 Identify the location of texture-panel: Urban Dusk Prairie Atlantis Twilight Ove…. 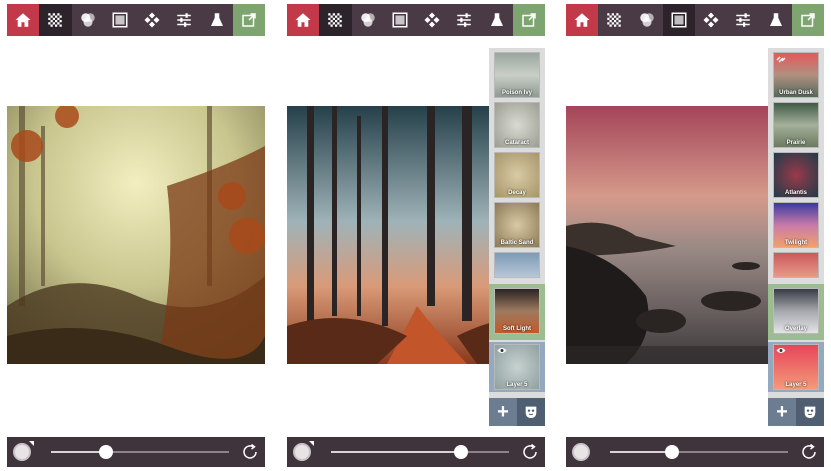
(796, 237).